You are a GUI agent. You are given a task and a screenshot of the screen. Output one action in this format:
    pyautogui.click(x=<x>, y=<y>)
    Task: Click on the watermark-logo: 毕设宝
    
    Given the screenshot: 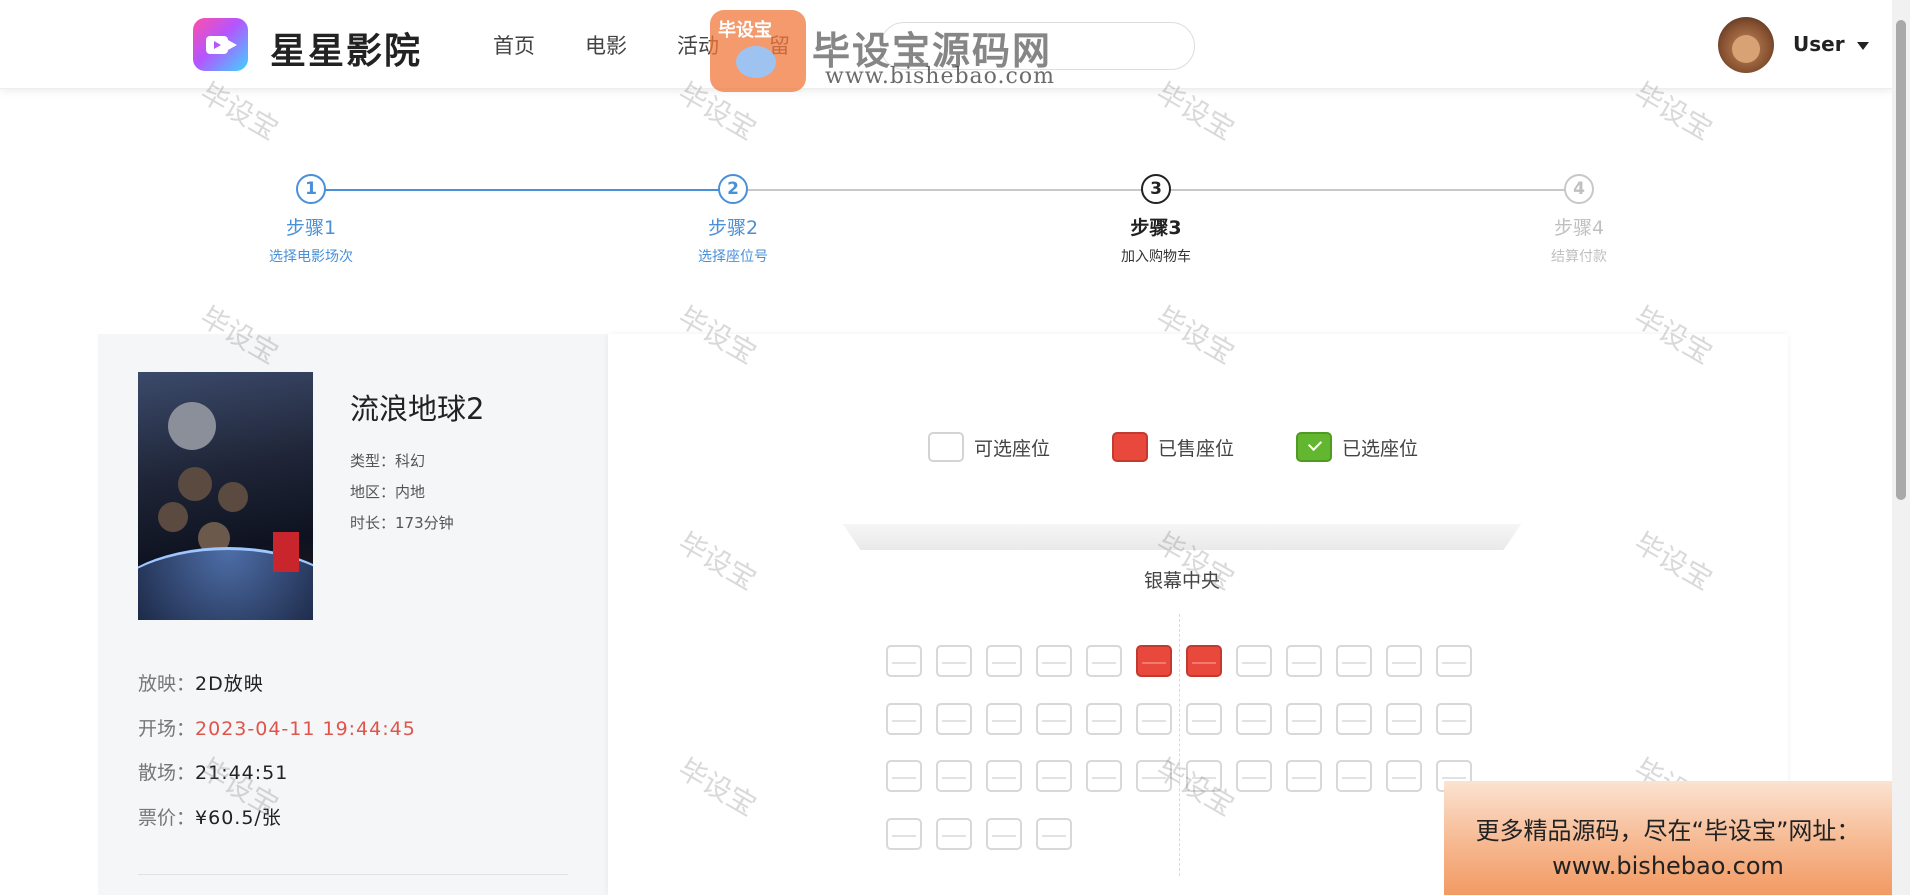 What is the action you would take?
    pyautogui.click(x=758, y=51)
    